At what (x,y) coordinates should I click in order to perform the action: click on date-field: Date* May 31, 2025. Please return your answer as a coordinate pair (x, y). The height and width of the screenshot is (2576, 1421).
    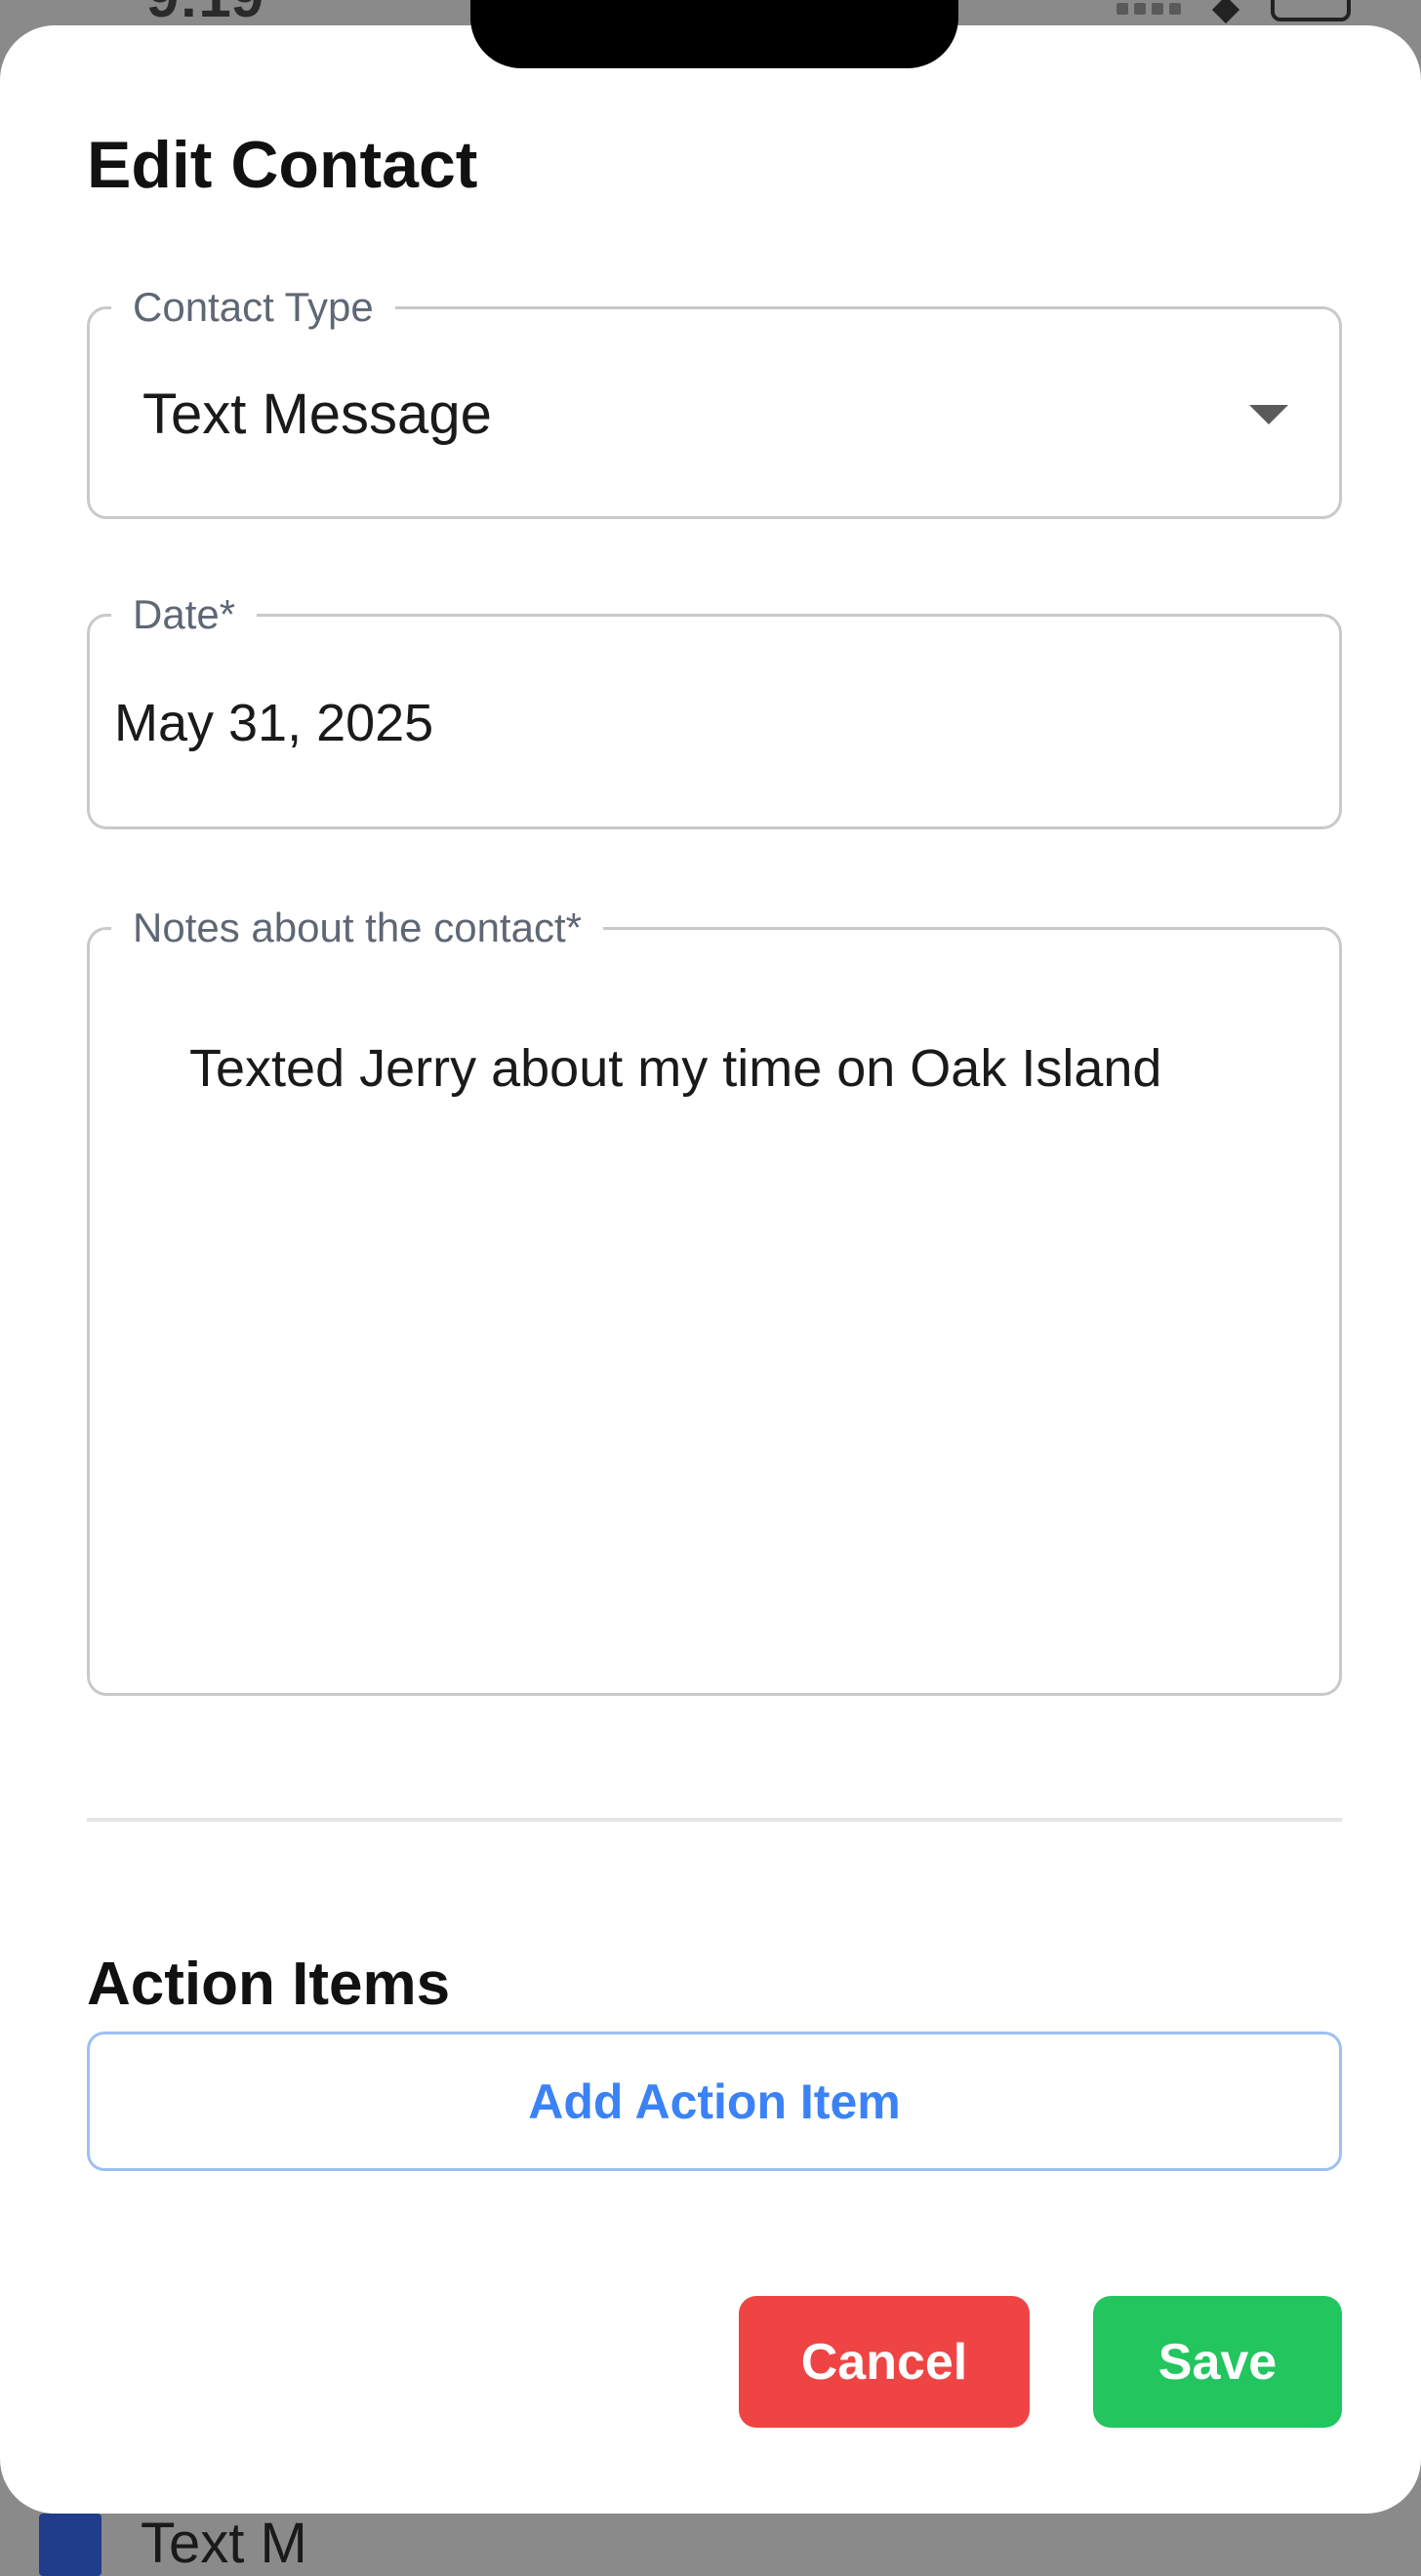
    Looking at the image, I should click on (715, 710).